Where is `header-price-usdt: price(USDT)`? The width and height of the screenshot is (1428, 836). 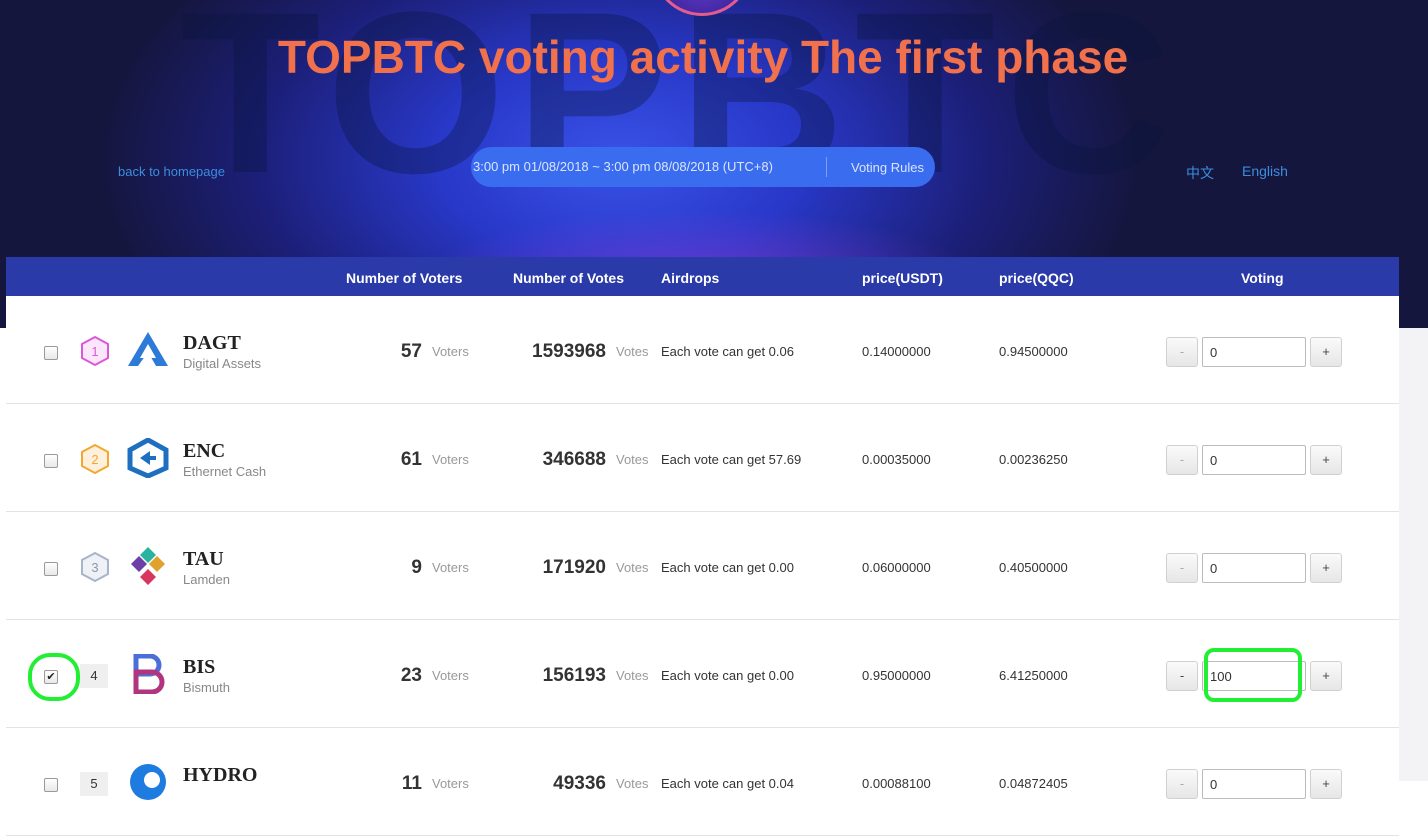 header-price-usdt: price(USDT) is located at coordinates (902, 278).